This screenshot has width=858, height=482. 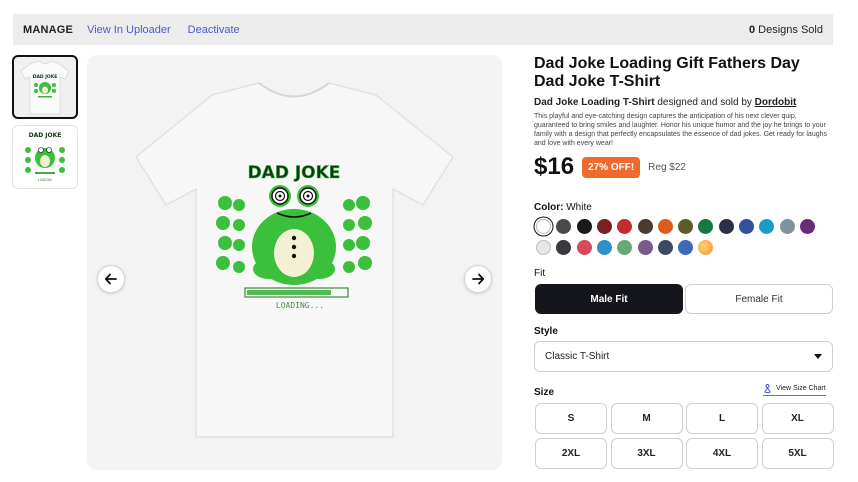 What do you see at coordinates (667, 167) in the screenshot?
I see `regular-price: Reg $22` at bounding box center [667, 167].